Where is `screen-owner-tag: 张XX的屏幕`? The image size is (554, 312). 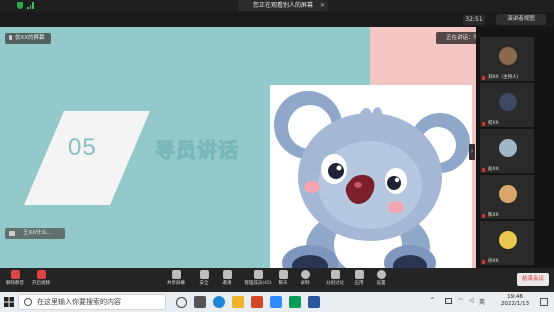 screen-owner-tag: 张XX的屏幕 is located at coordinates (28, 38).